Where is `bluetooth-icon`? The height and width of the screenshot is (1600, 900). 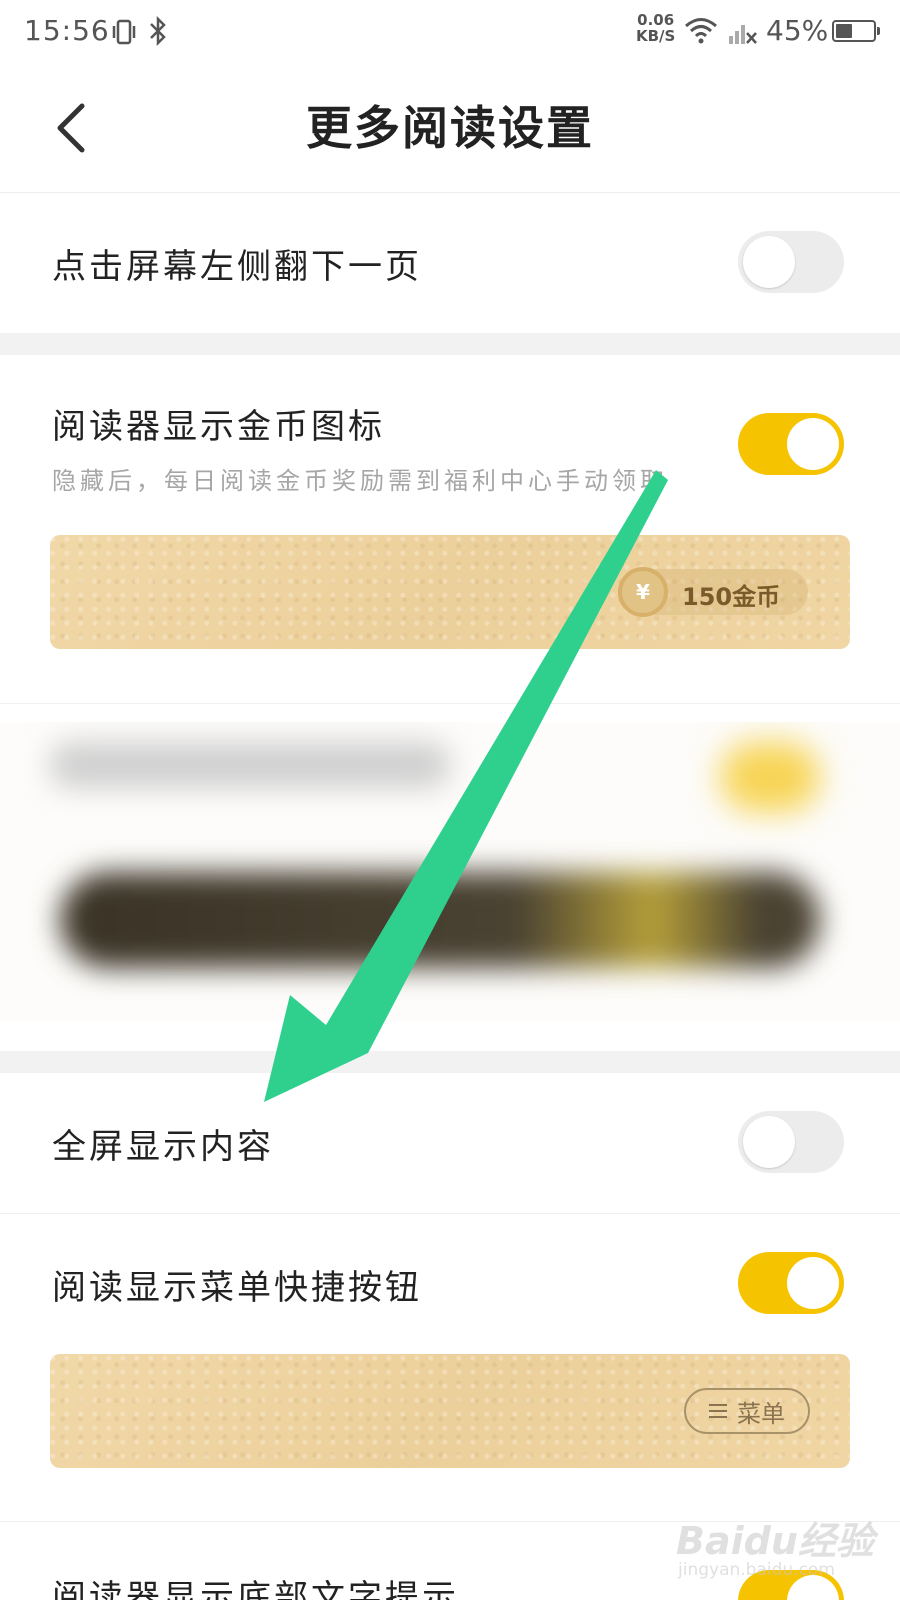
bluetooth-icon is located at coordinates (158, 31).